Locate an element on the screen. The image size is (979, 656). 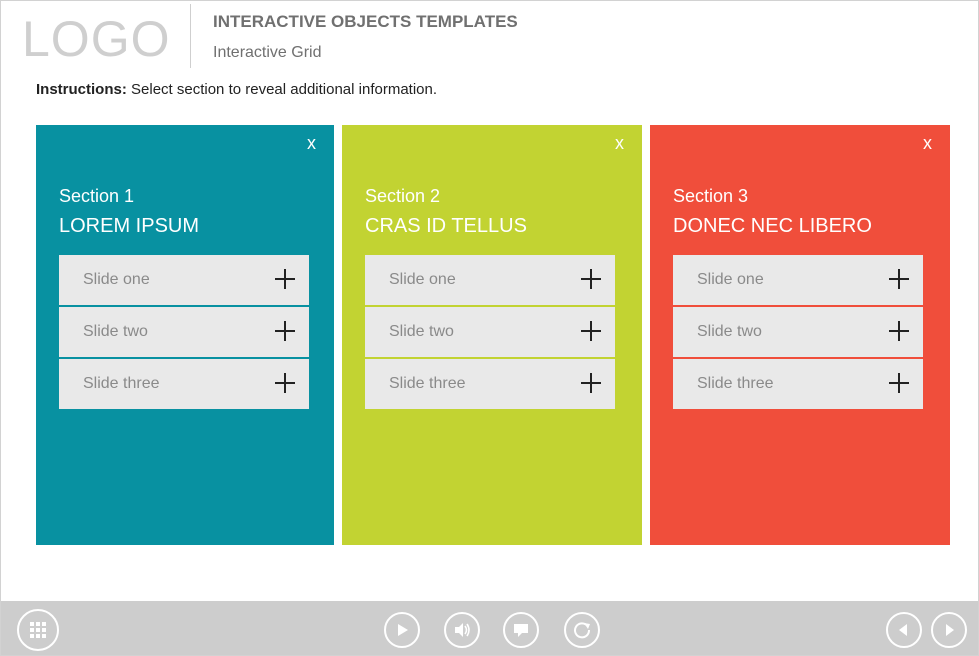
section-title: CRAS ID TELLUS is located at coordinates (446, 226).